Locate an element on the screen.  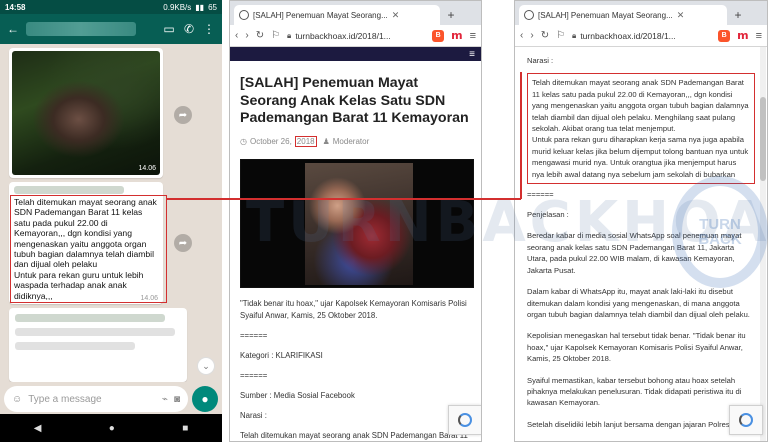
message-placeholder: Type a message is located at coordinates (65, 399).